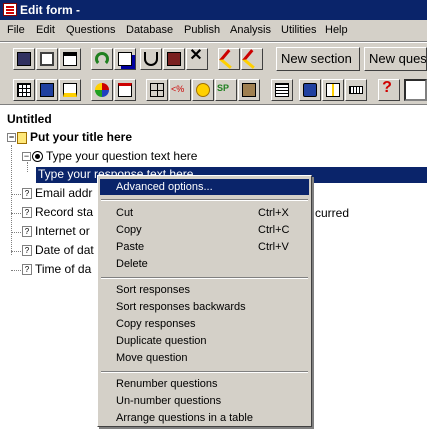 The width and height of the screenshot is (427, 434). What do you see at coordinates (415, 90) in the screenshot?
I see `toolbar-input` at bounding box center [415, 90].